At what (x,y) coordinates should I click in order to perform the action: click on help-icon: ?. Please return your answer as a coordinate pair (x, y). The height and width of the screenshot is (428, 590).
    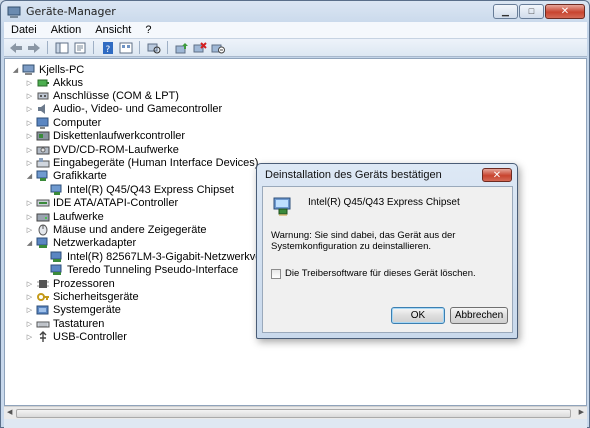
    Looking at the image, I should click on (107, 48).